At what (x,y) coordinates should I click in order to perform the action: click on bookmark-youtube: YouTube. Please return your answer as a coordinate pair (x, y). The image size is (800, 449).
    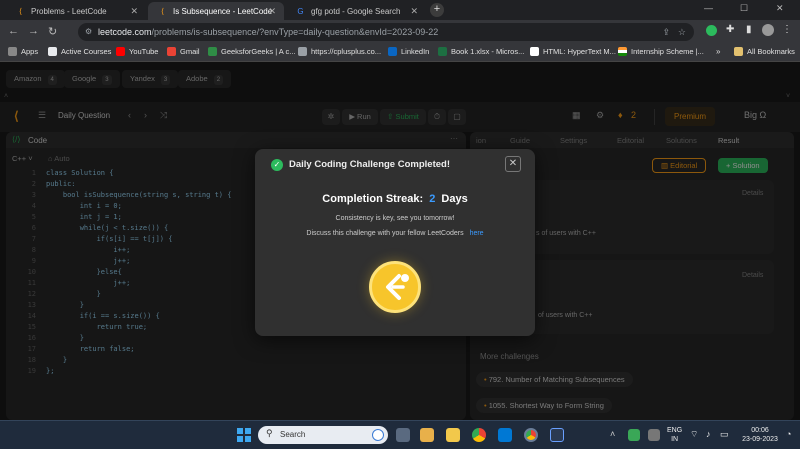
    Looking at the image, I should click on (137, 51).